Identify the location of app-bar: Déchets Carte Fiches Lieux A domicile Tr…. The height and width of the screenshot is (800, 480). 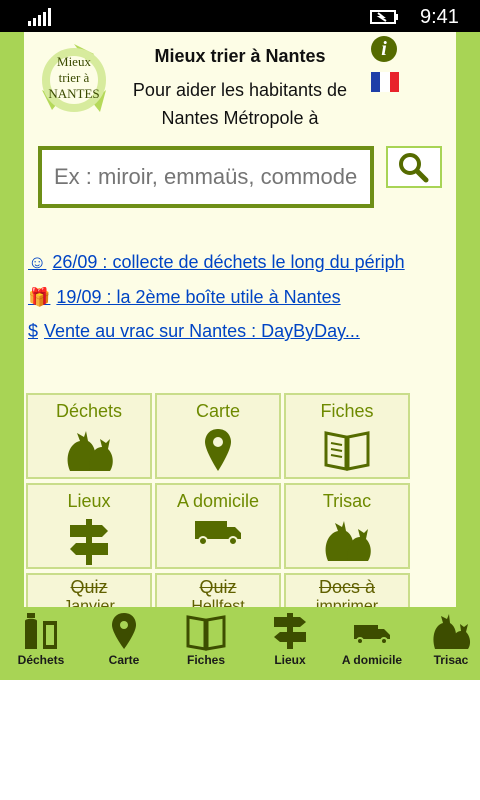
(240, 643).